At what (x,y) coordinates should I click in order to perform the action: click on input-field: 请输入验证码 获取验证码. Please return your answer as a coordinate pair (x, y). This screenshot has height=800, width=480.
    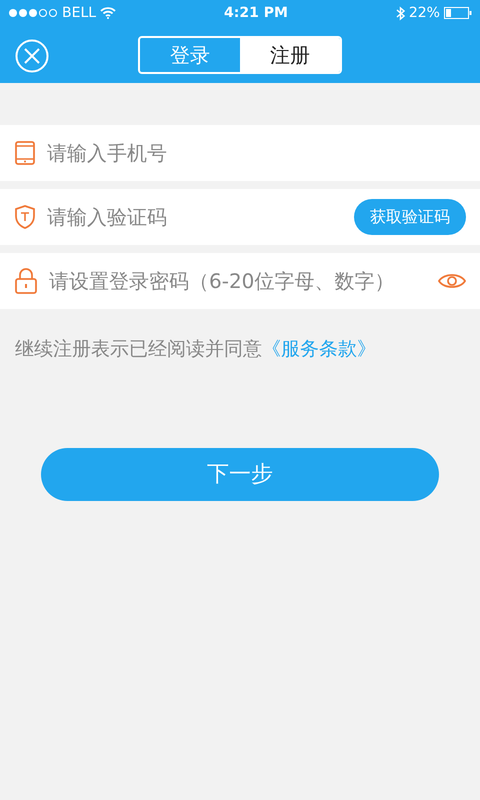
    Looking at the image, I should click on (240, 217).